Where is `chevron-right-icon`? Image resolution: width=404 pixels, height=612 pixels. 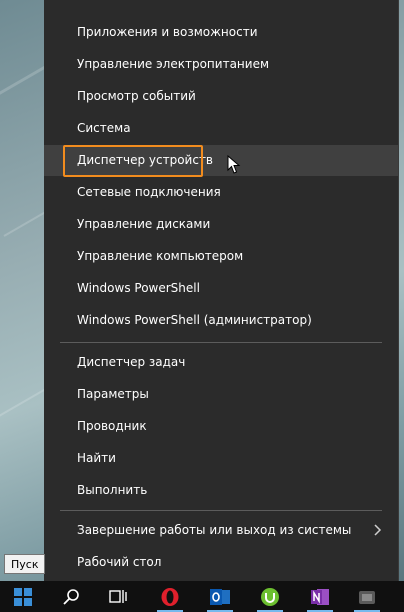 chevron-right-icon is located at coordinates (378, 530).